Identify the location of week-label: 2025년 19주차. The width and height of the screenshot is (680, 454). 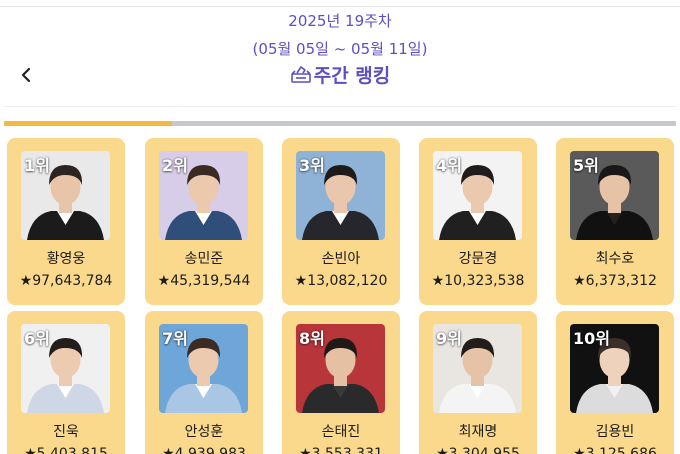
(340, 21).